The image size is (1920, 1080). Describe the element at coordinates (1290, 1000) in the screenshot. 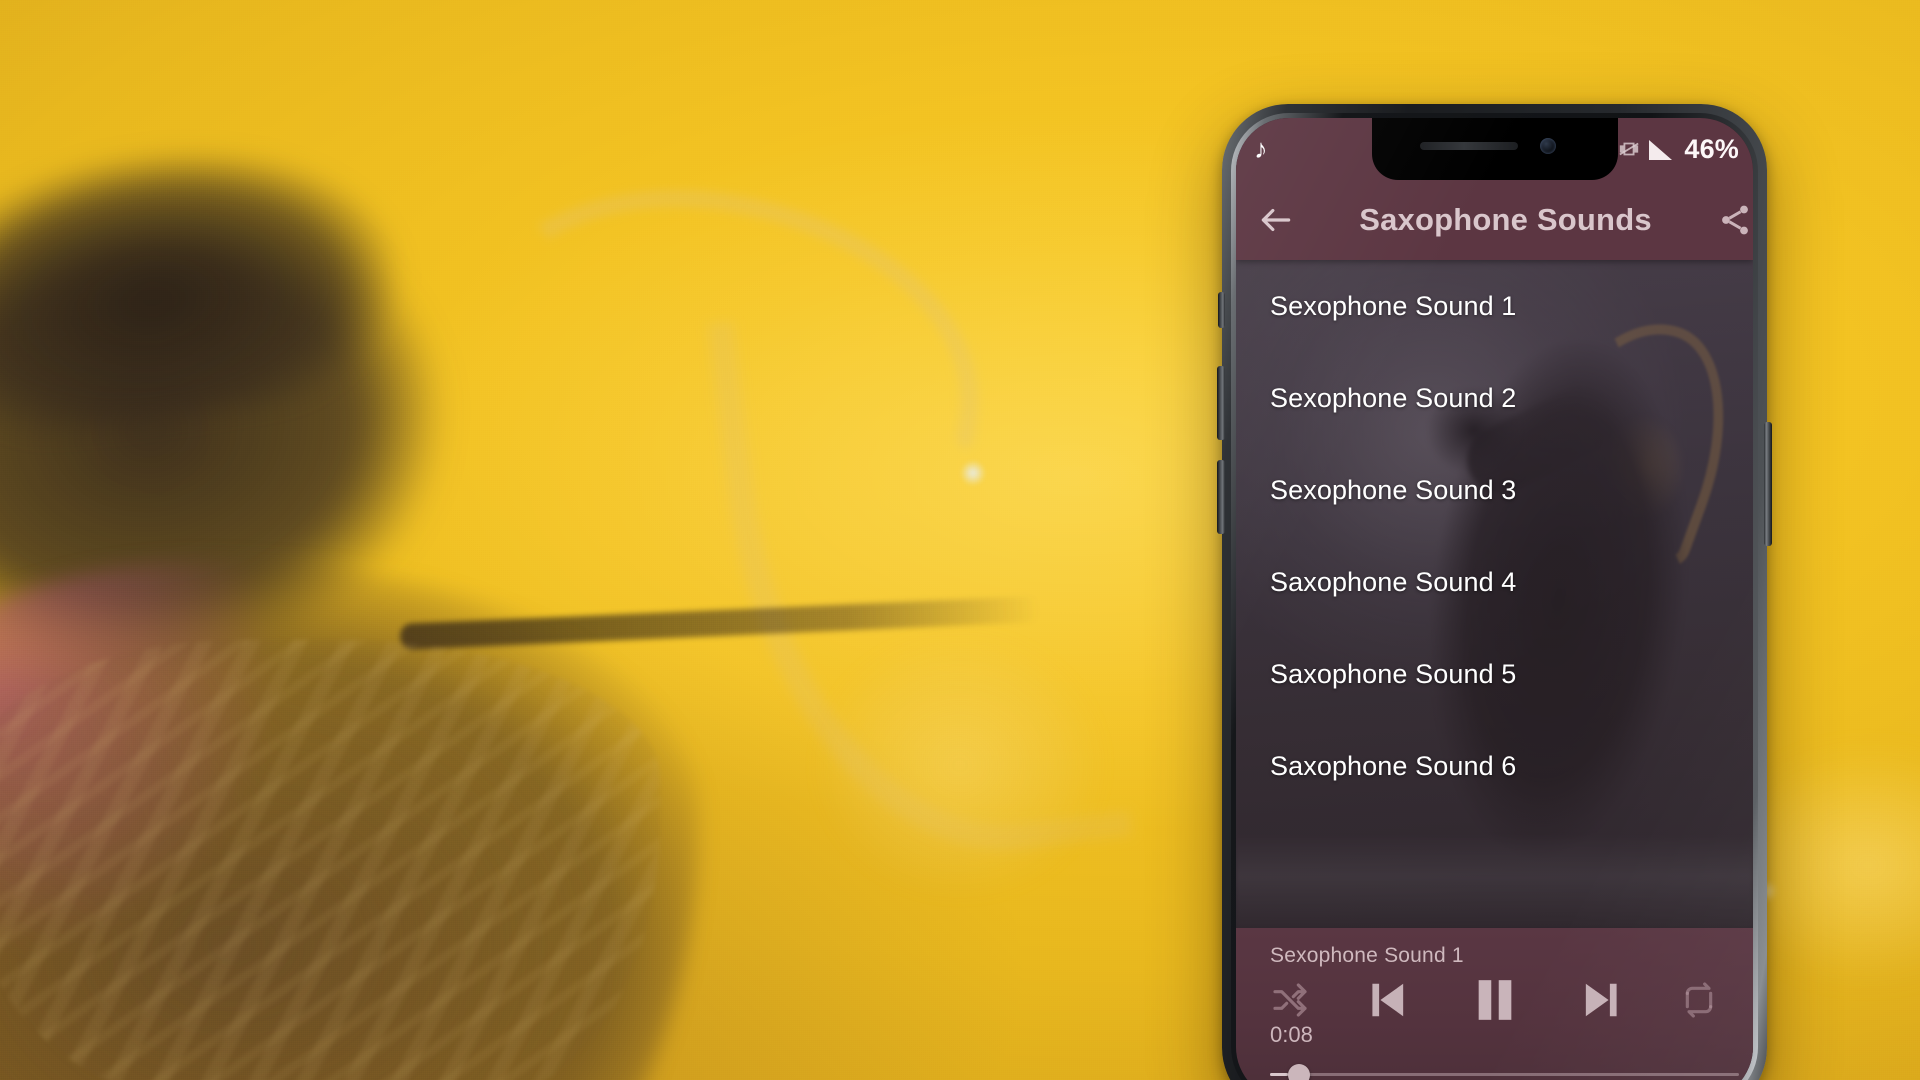

I see `shuffle-button` at that location.